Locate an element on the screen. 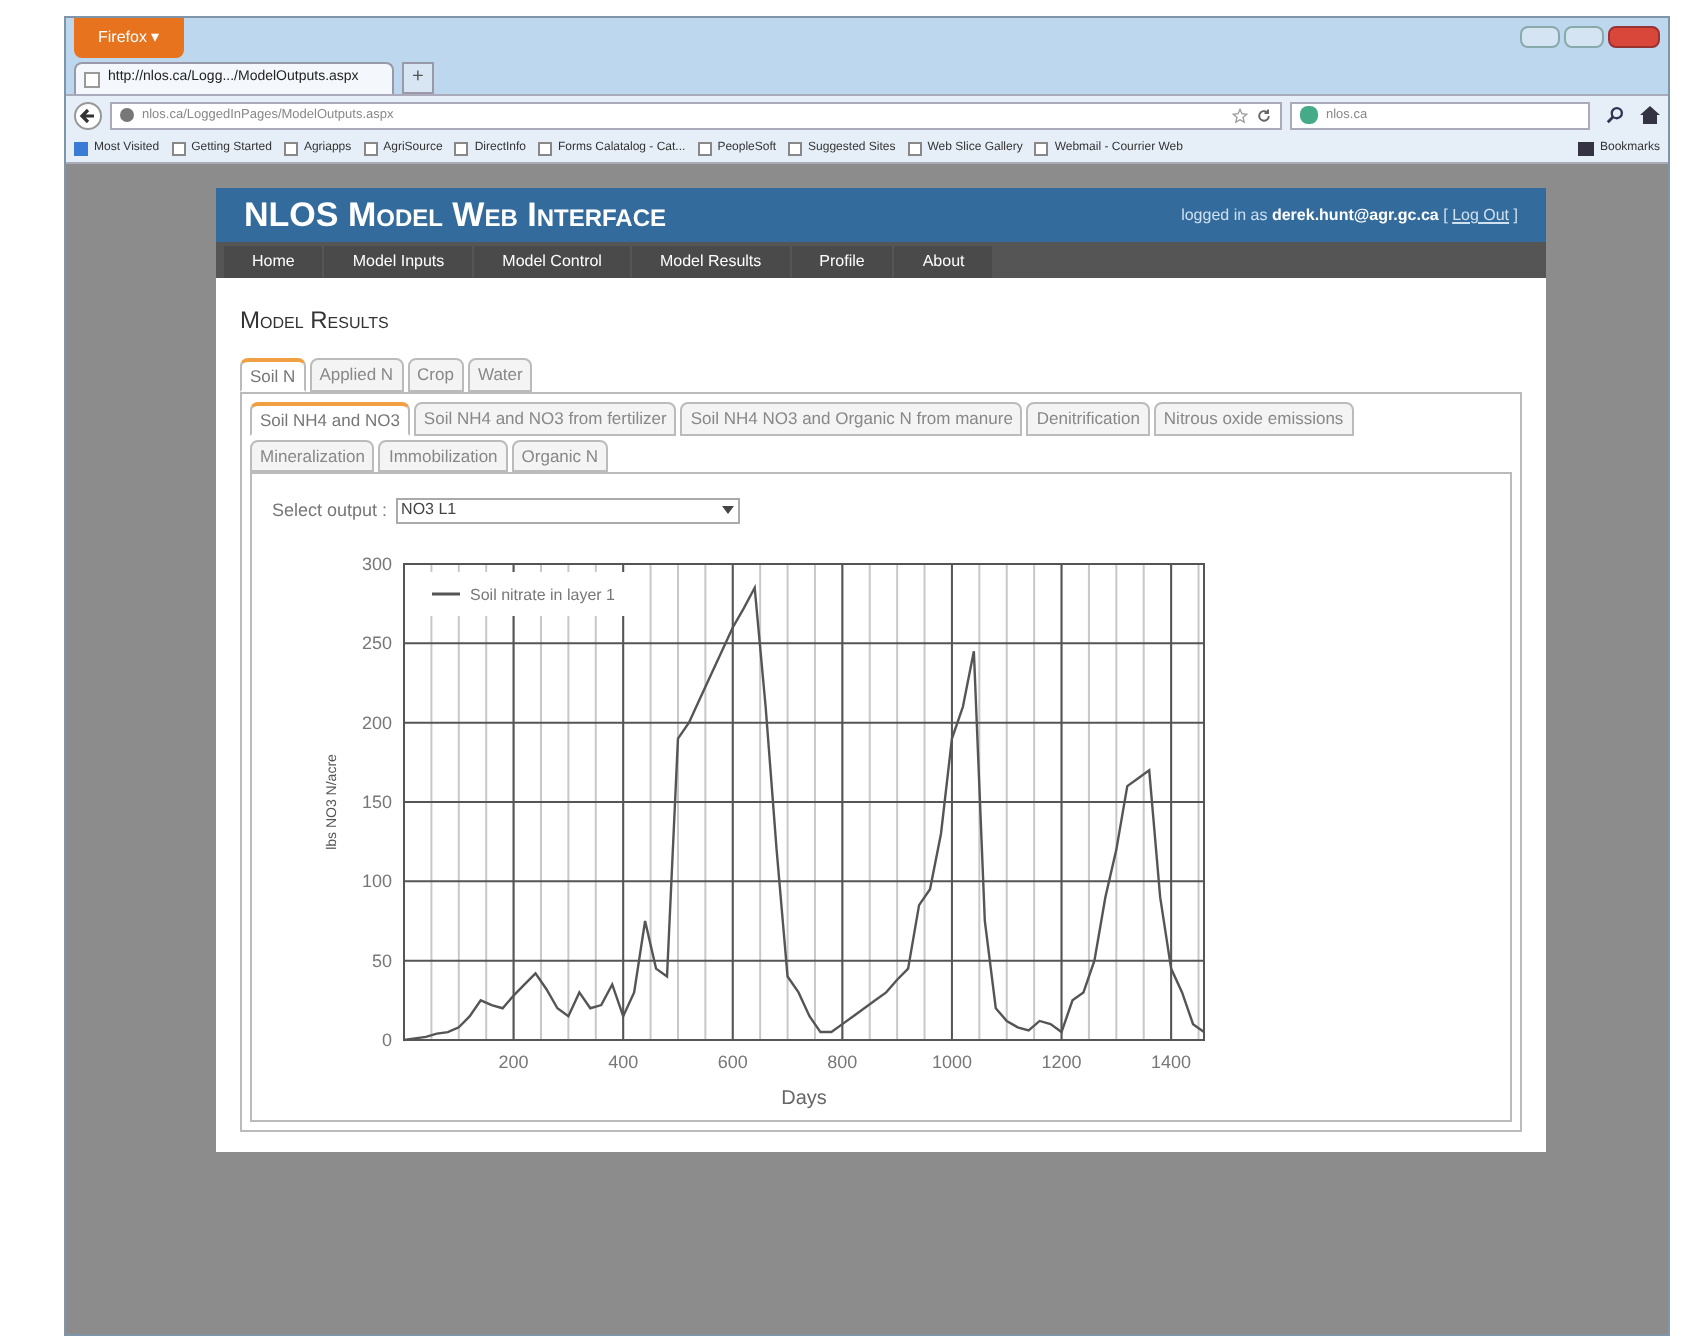 The image size is (1696, 1336). page-heading: Model Results is located at coordinates (315, 320).